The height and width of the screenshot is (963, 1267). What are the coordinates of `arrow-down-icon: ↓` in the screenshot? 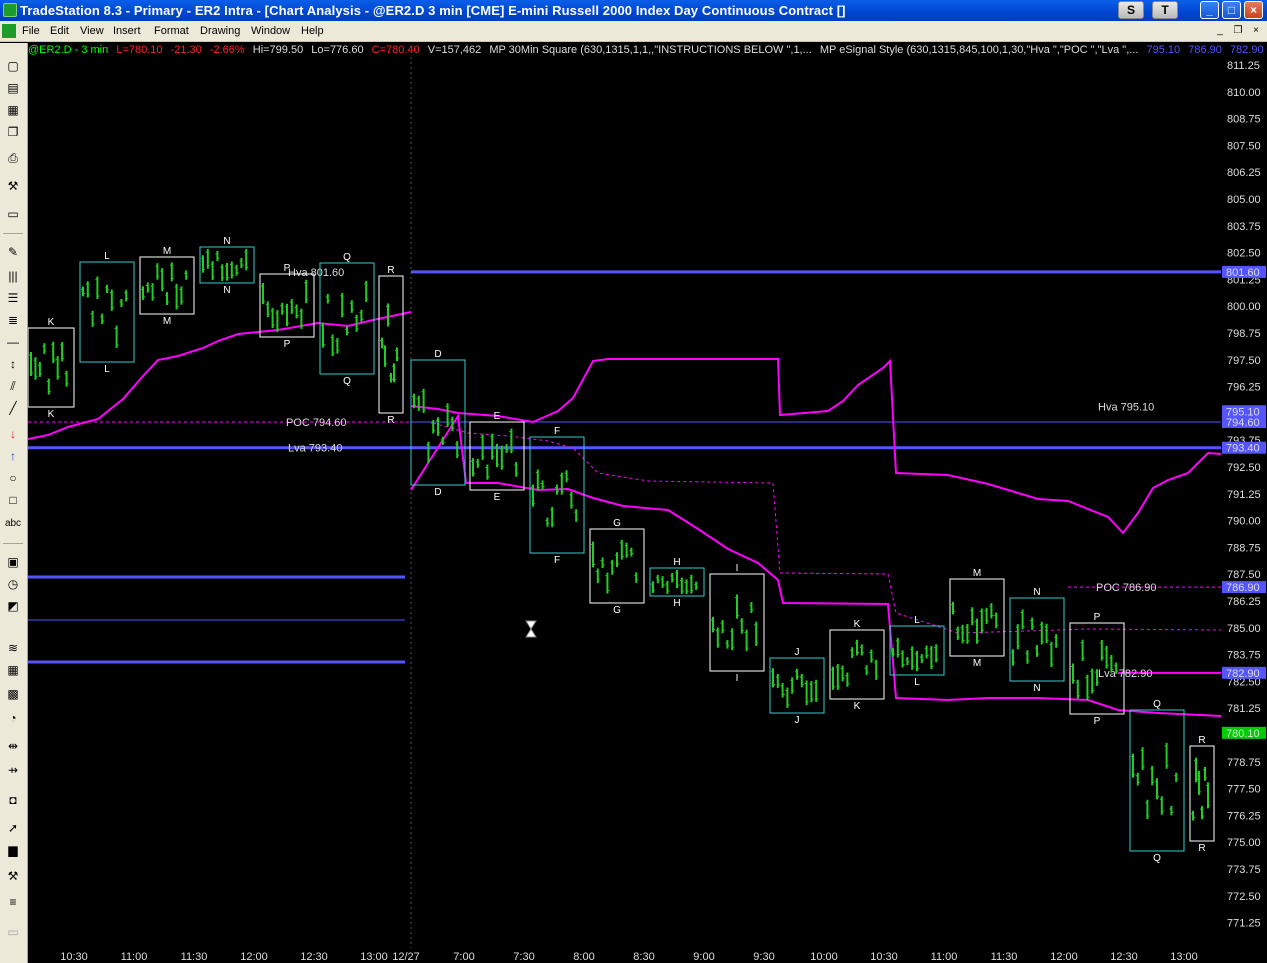 It's located at (13, 434).